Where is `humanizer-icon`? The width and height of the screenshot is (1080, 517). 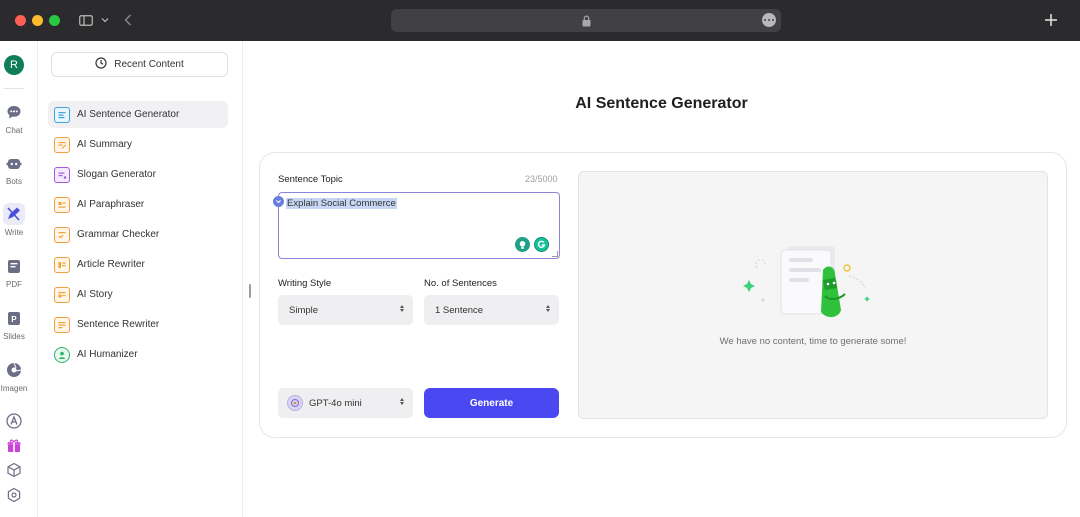 humanizer-icon is located at coordinates (62, 354).